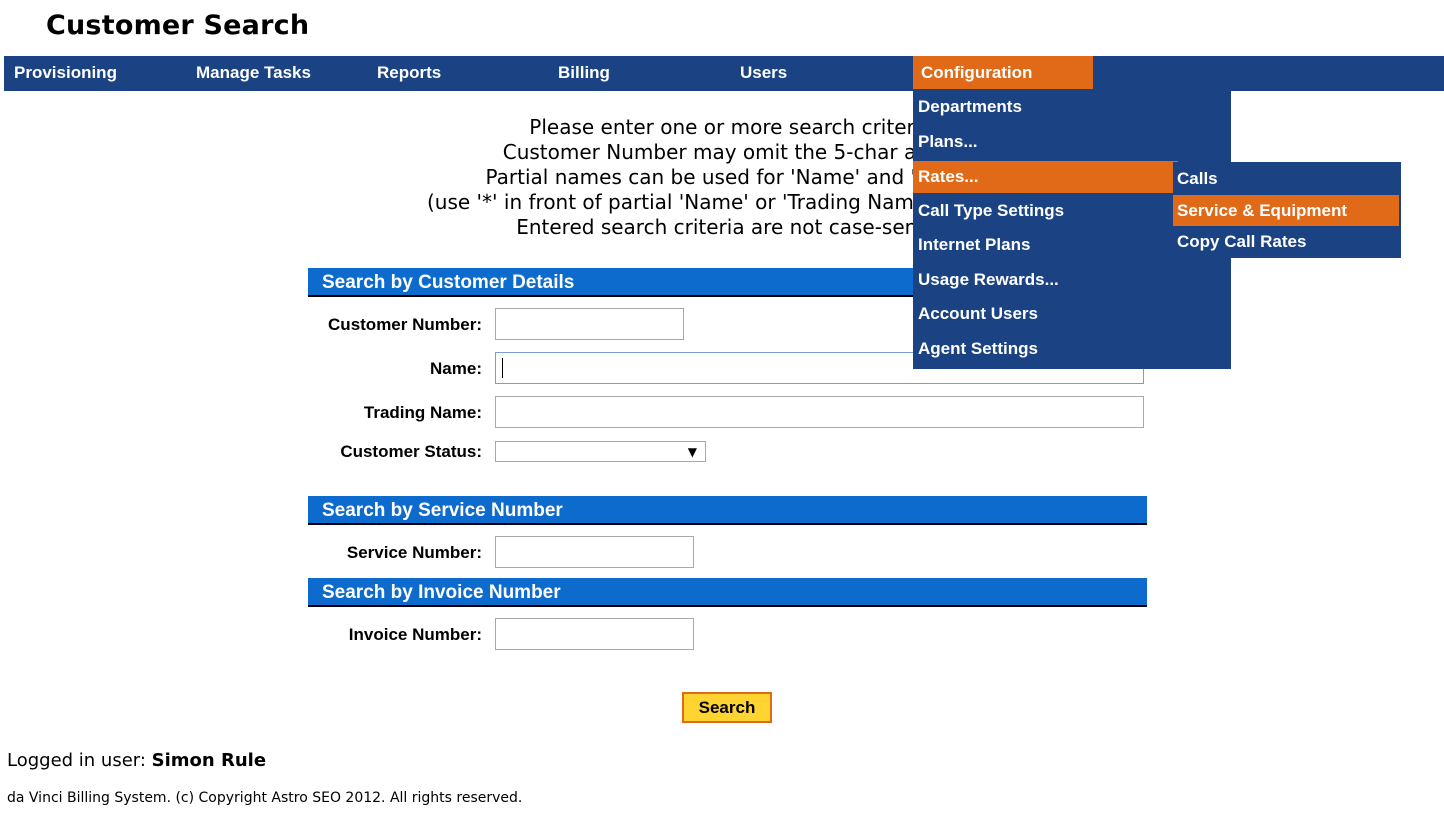  Describe the element at coordinates (422, 412) in the screenshot. I see `trading-name-label: Trading Name:` at that location.